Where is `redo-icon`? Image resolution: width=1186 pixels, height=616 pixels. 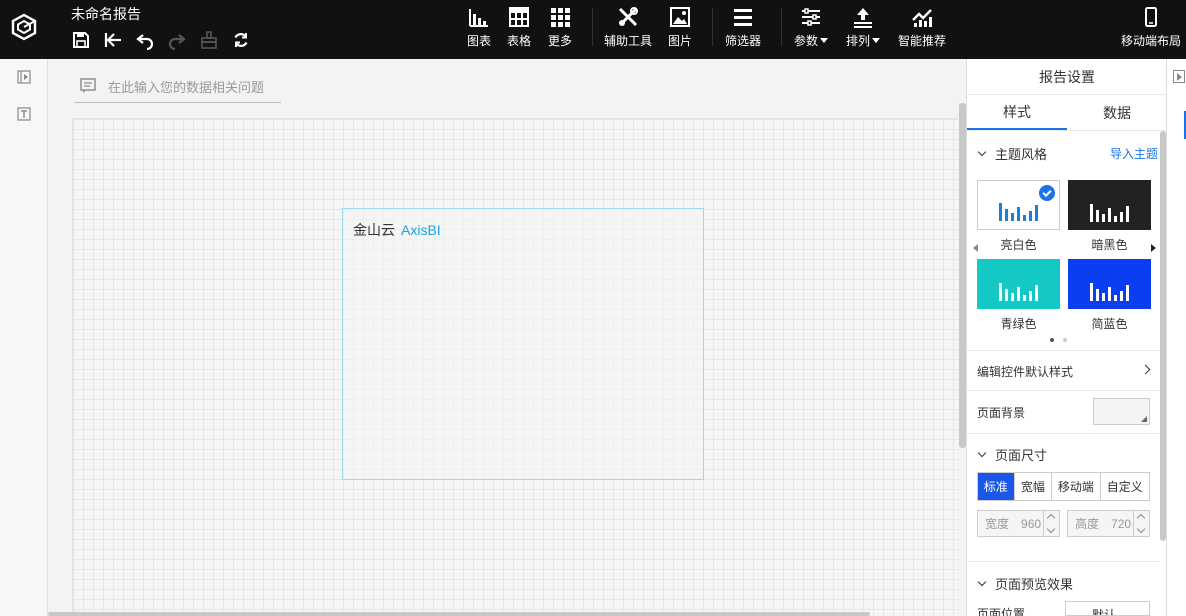
redo-icon is located at coordinates (177, 42).